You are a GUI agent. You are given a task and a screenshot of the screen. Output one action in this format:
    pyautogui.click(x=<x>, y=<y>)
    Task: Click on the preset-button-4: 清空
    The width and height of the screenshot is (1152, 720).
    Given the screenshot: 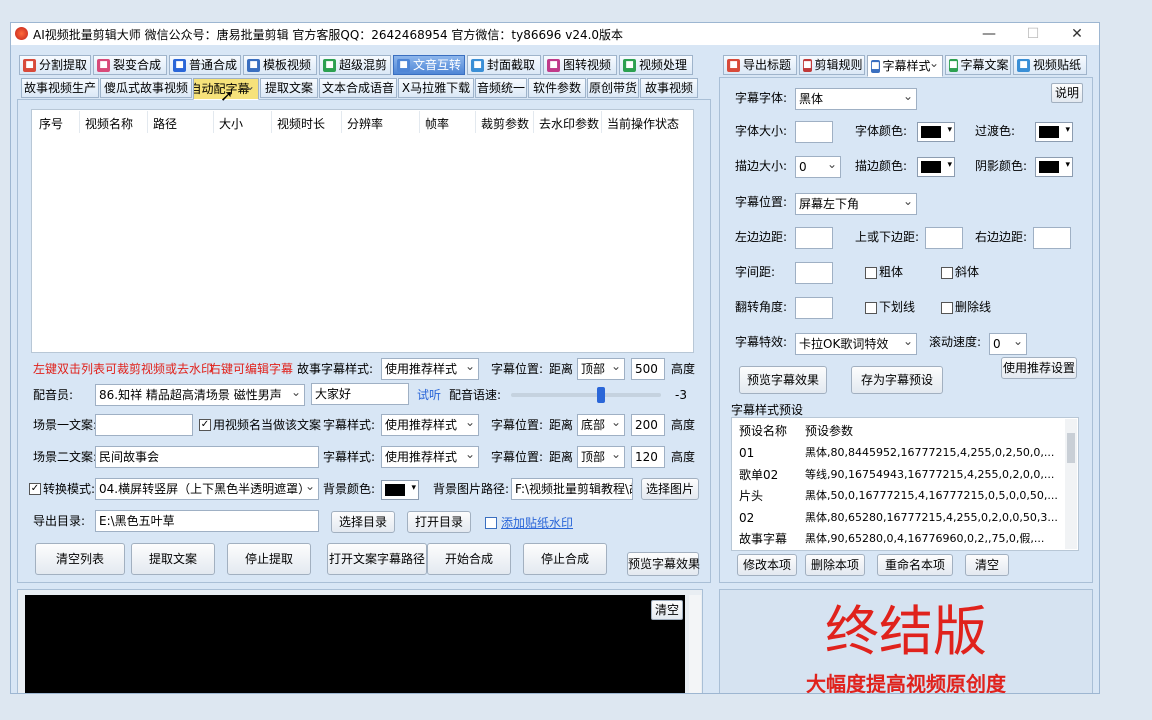 What is the action you would take?
    pyautogui.click(x=987, y=565)
    